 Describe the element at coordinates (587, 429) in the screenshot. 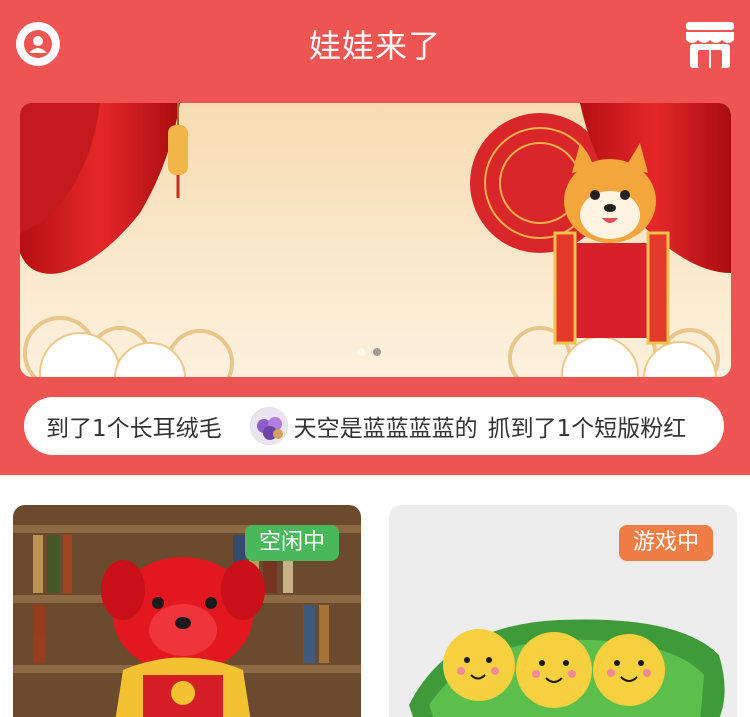

I see `winner-action-text: 抓到了1个短版粉红` at that location.